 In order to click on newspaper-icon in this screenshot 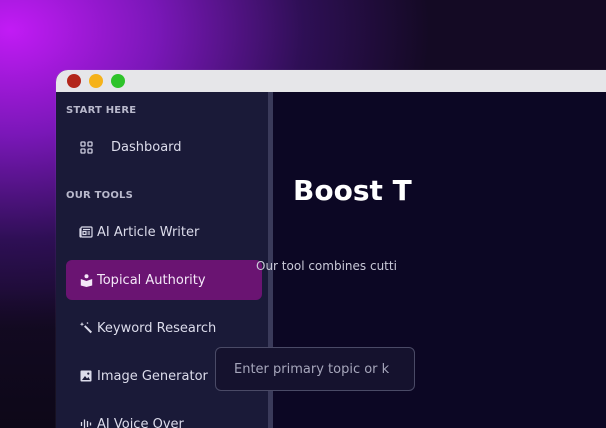, I will do `click(86, 232)`.